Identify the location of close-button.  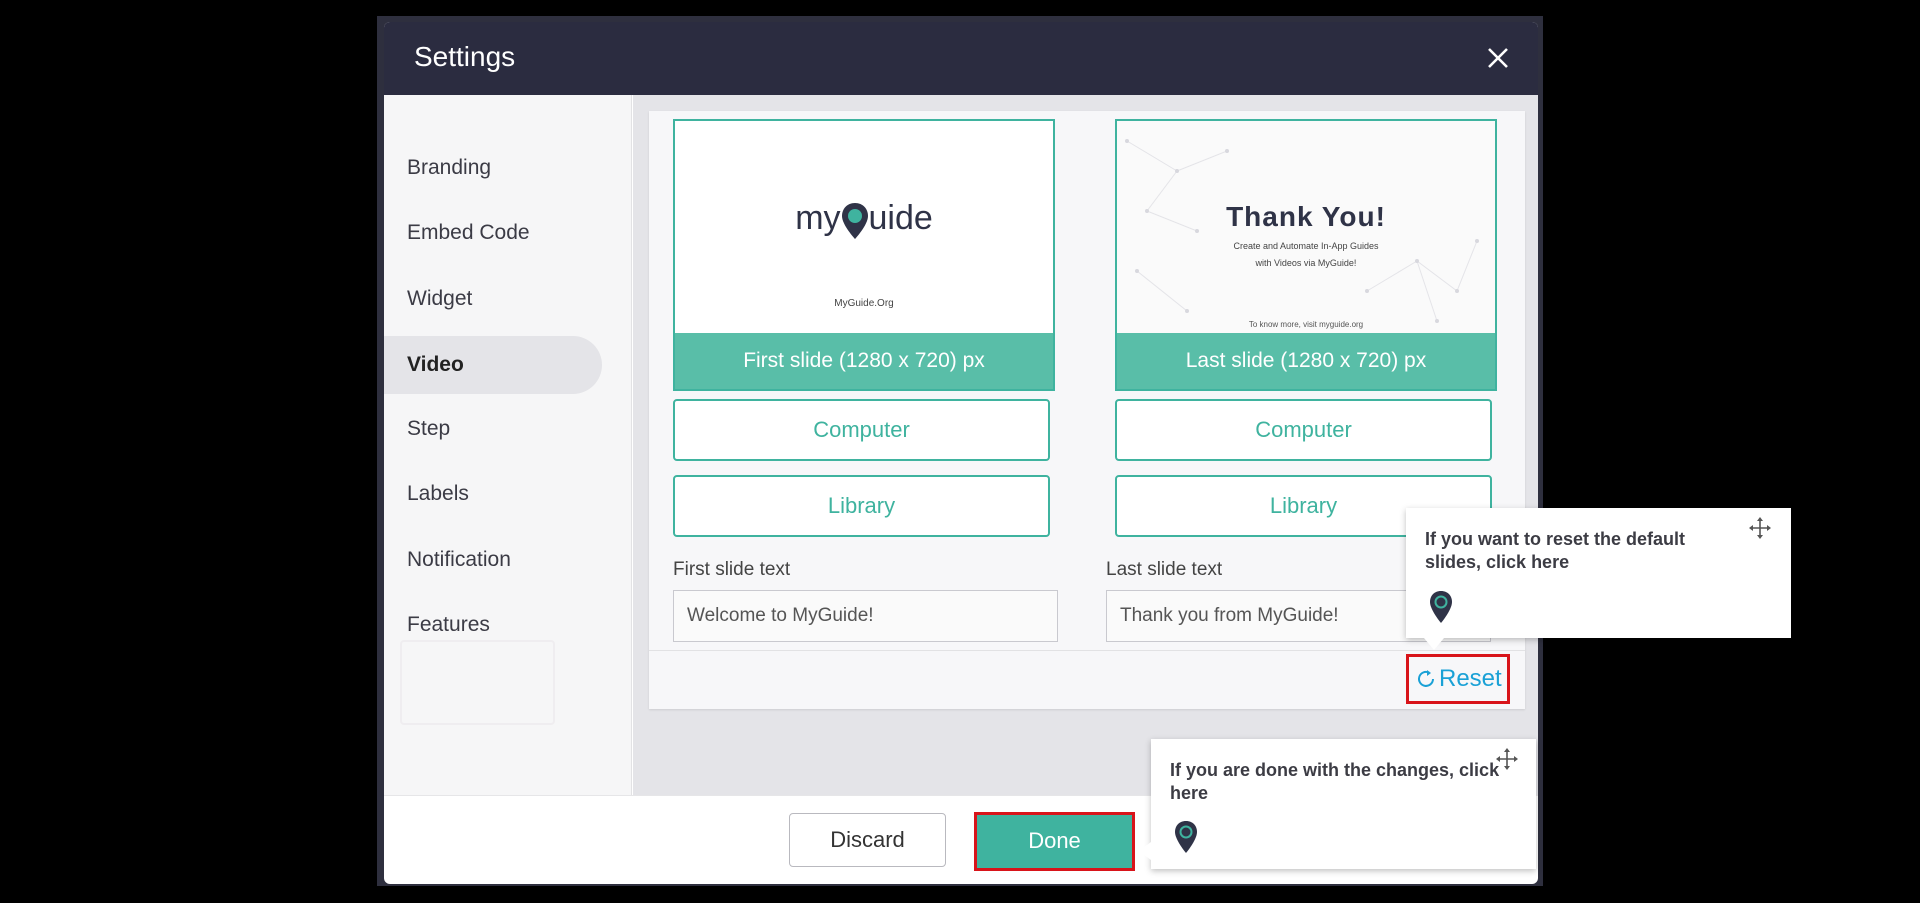
(1498, 58).